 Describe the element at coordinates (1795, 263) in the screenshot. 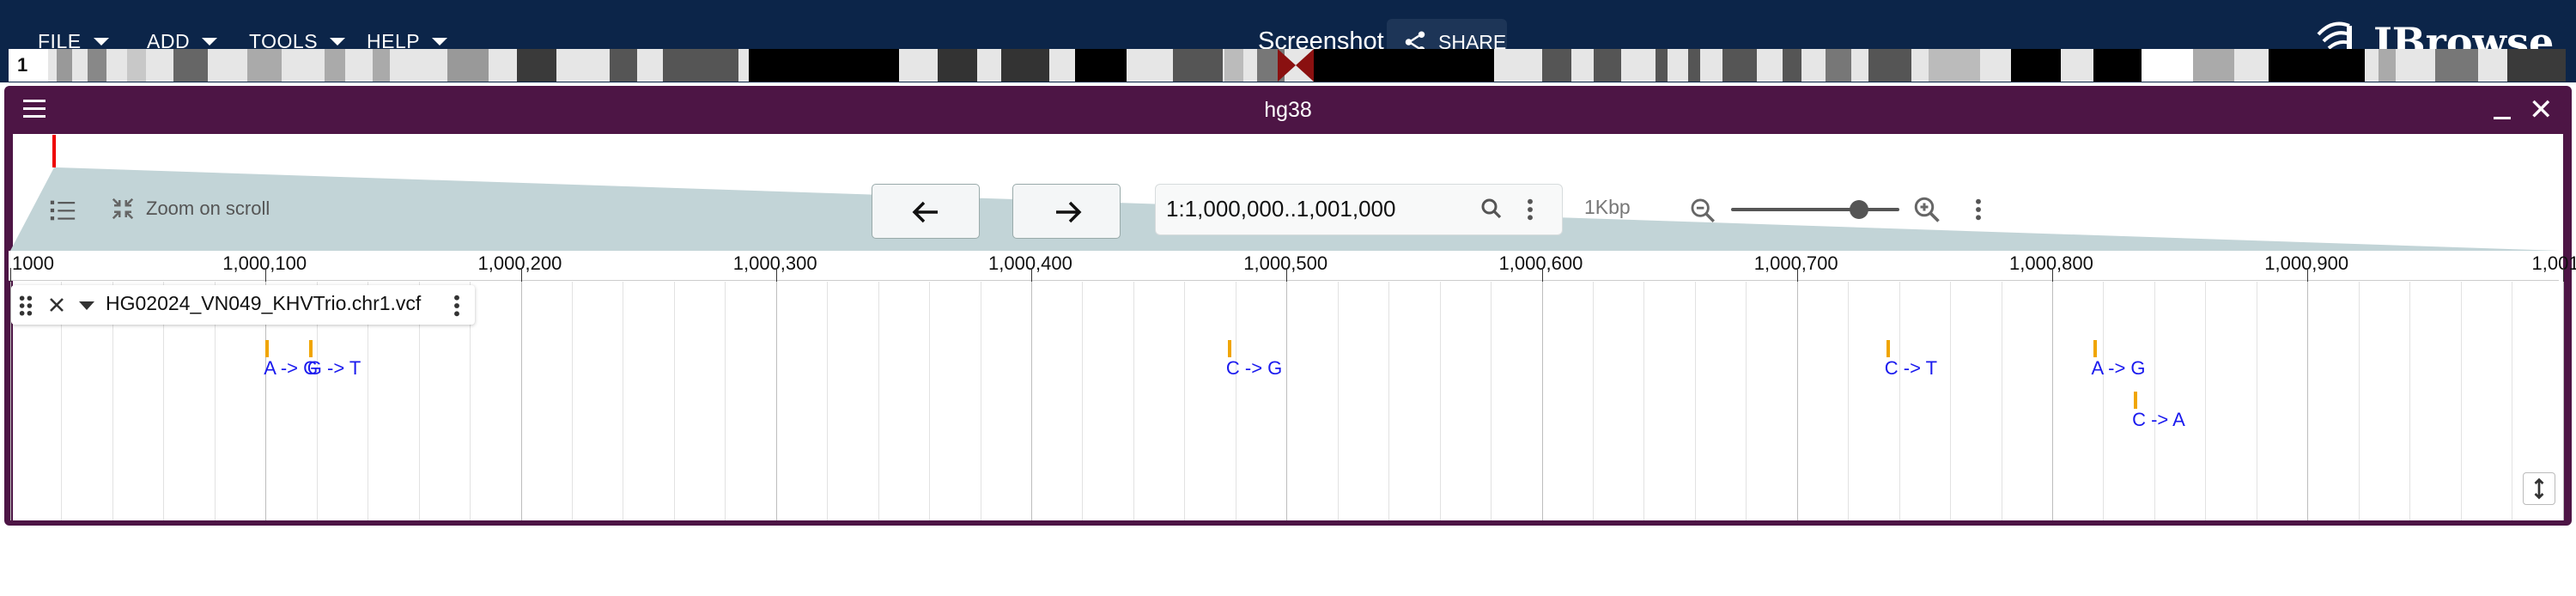

I see `ruler-tick-label: 1,000,700` at that location.